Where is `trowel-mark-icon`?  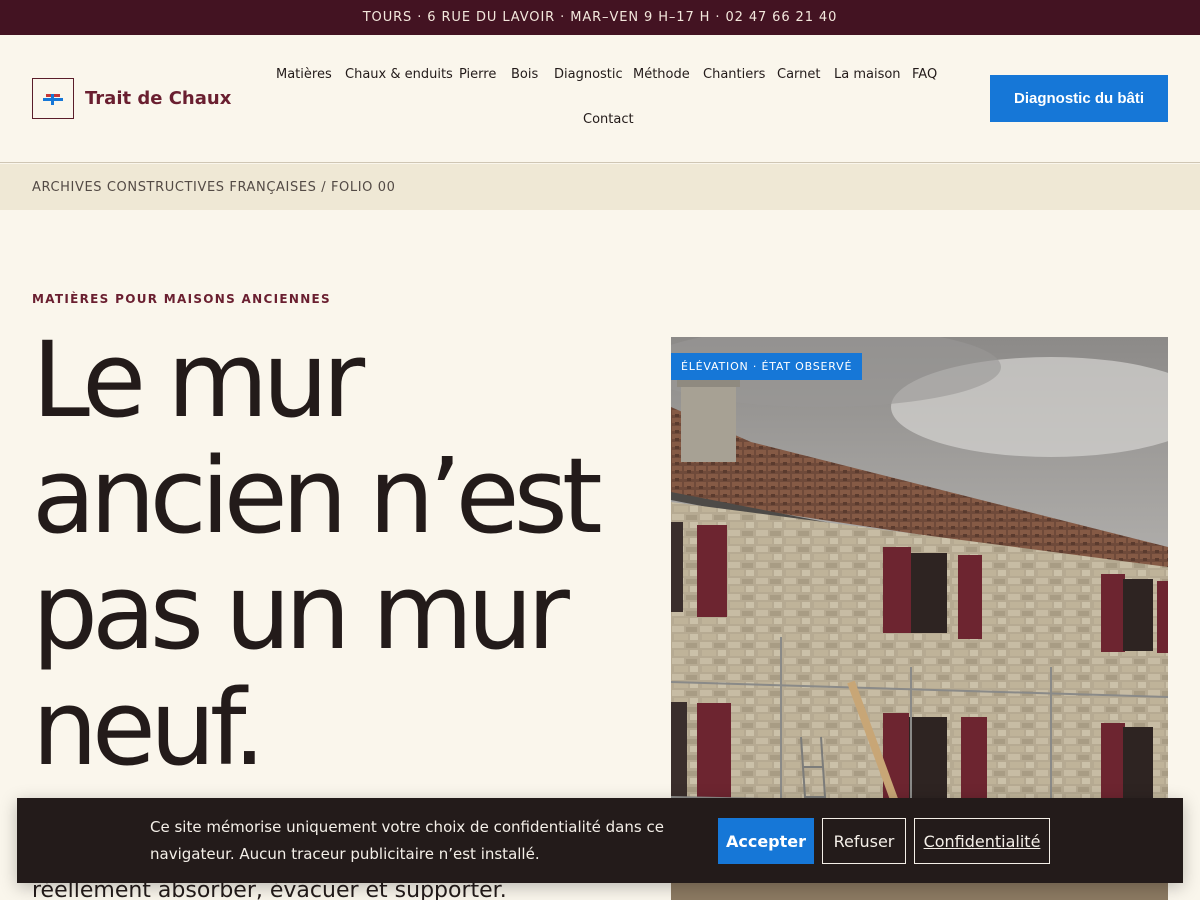 trowel-mark-icon is located at coordinates (53, 98).